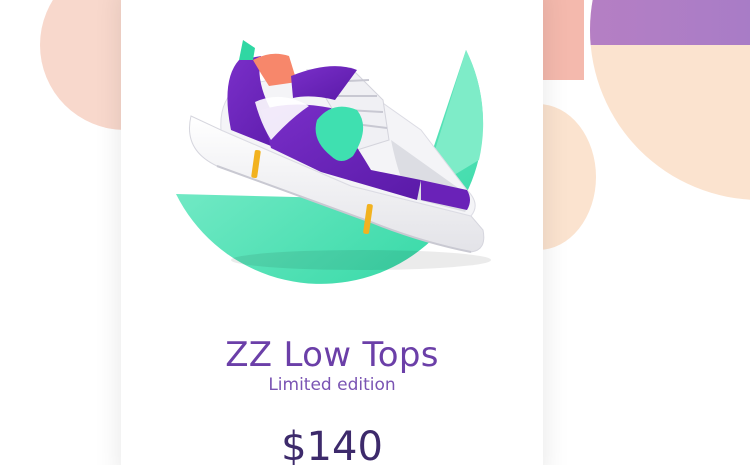 The height and width of the screenshot is (465, 750). Describe the element at coordinates (670, 100) in the screenshot. I see `decor-circle-right` at that location.